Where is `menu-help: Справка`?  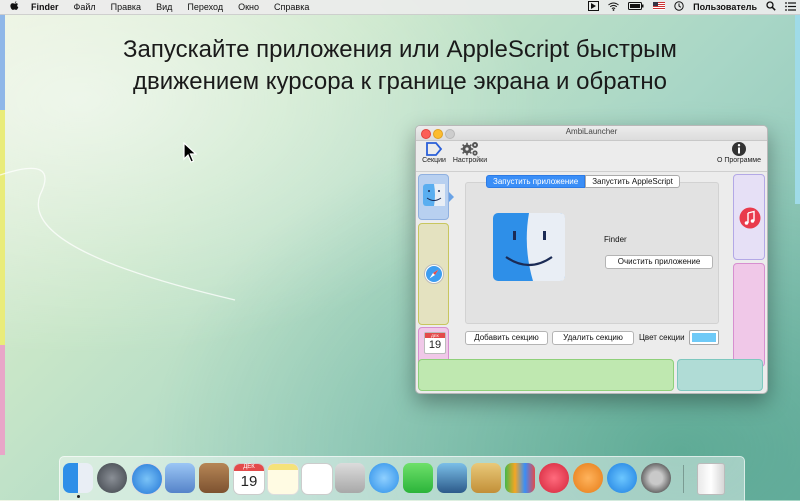 menu-help: Справка is located at coordinates (291, 7).